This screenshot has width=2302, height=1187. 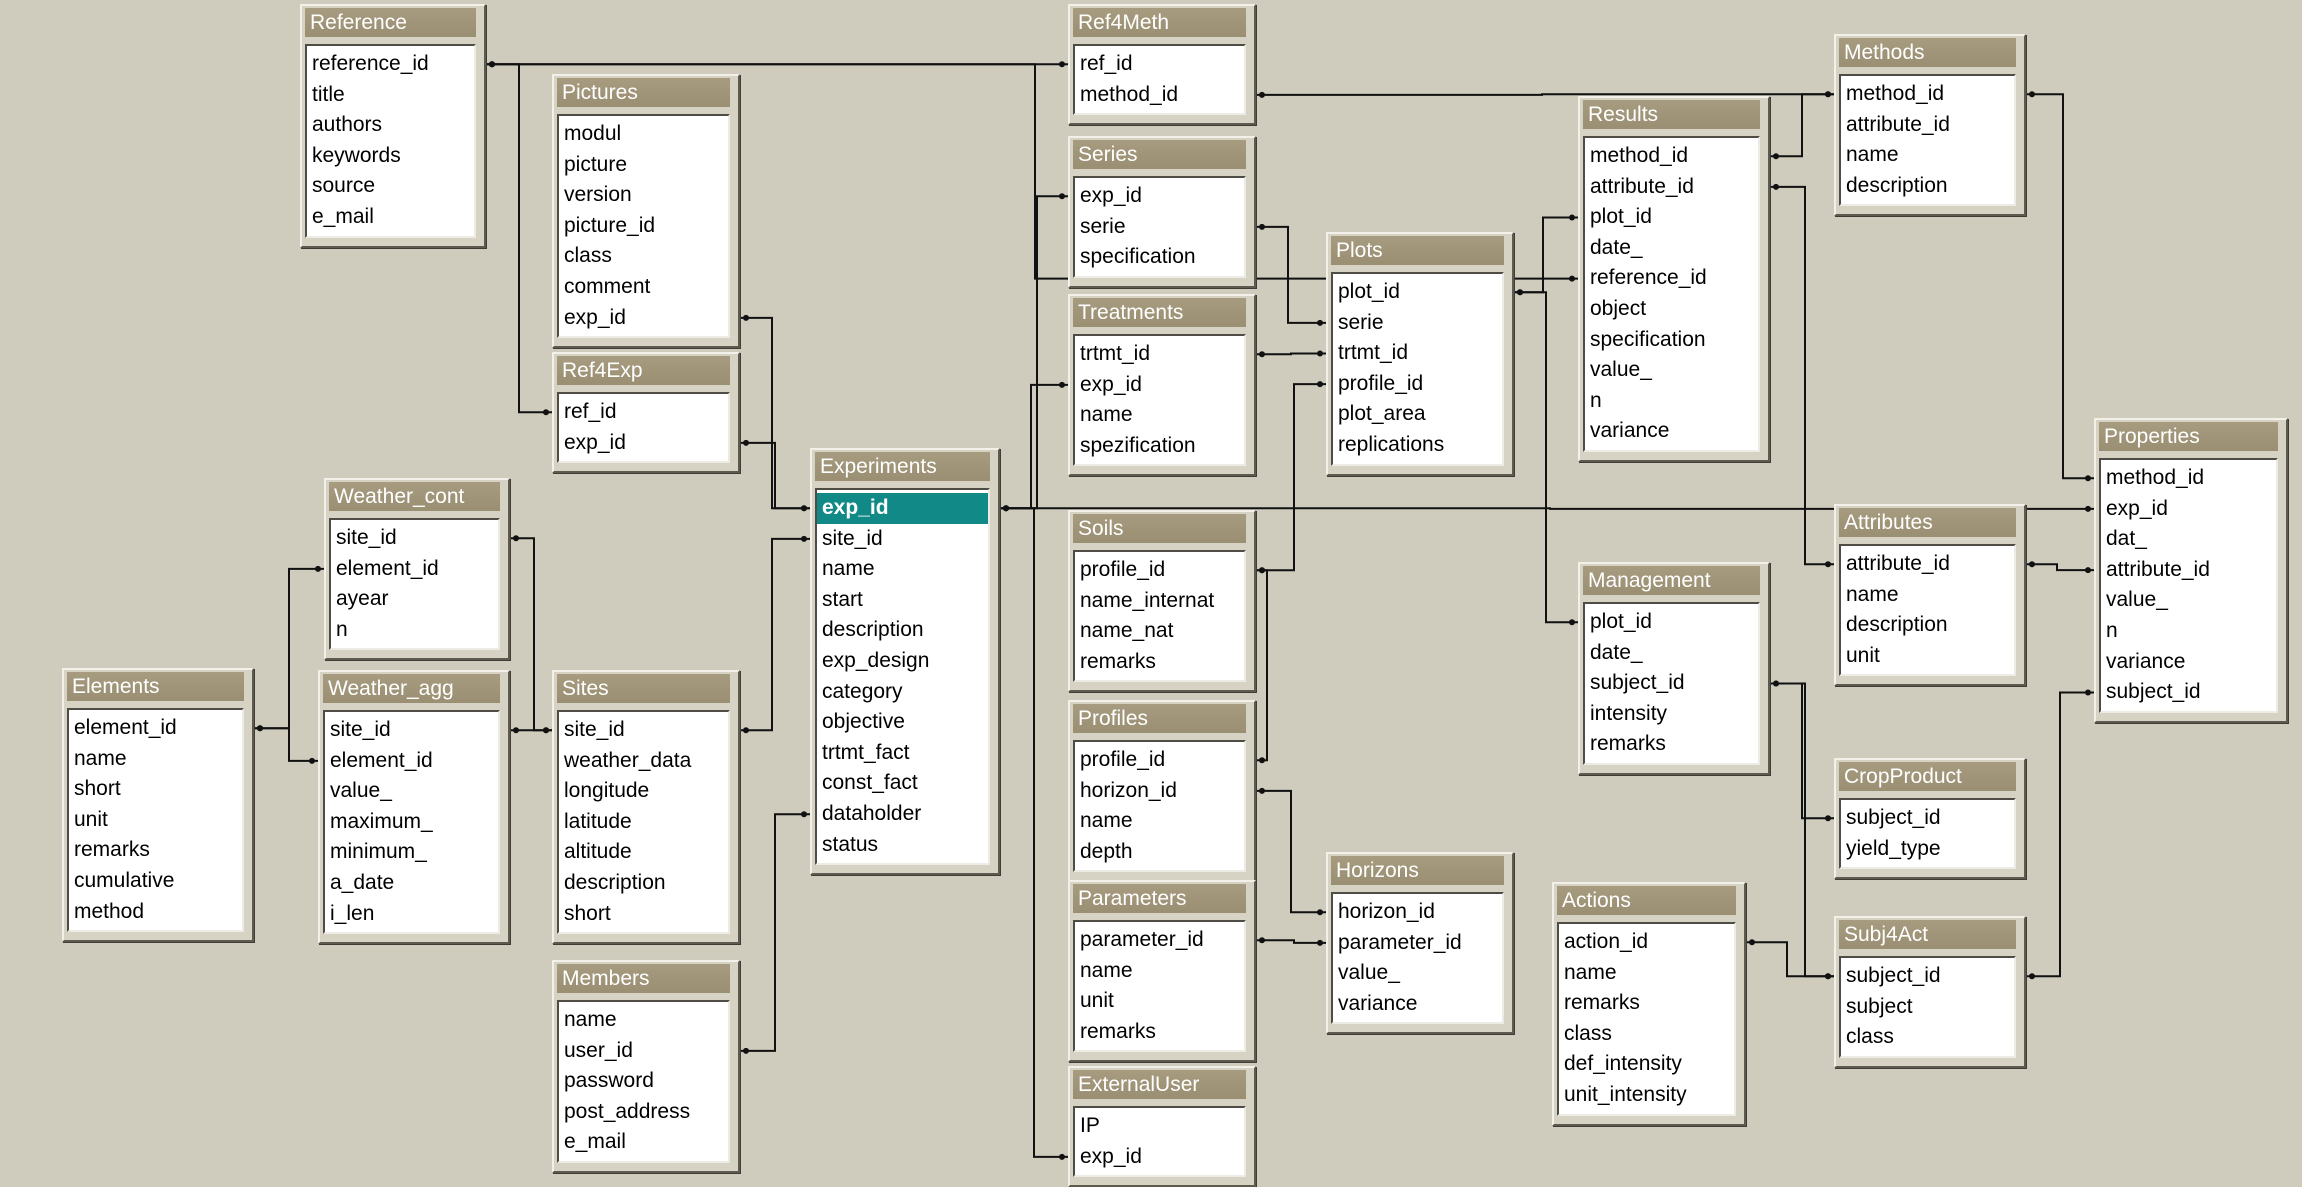 What do you see at coordinates (1159, 385) in the screenshot?
I see `field-treatments-exp_id: exp_id` at bounding box center [1159, 385].